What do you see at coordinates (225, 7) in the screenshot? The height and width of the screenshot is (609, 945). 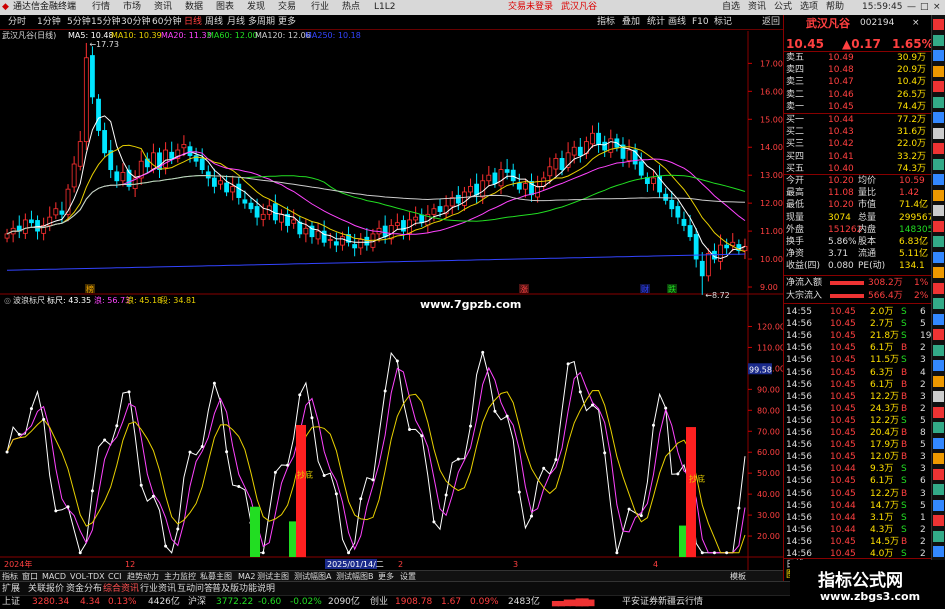 I see `menu-chart: 图表` at bounding box center [225, 7].